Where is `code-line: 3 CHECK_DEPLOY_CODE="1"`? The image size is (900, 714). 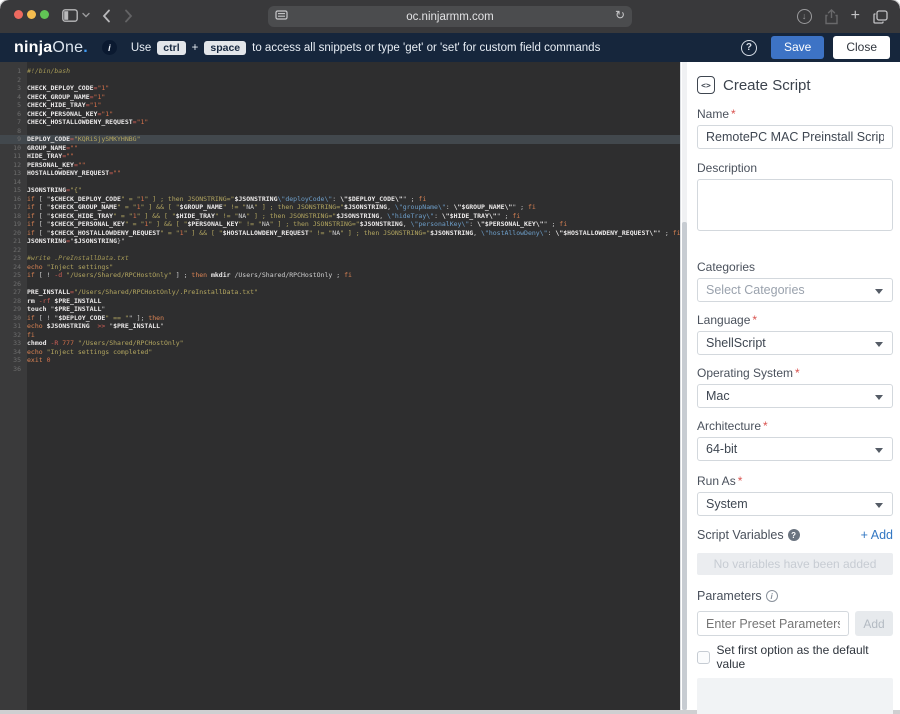
code-line: 3 CHECK_DEPLOY_CODE="1" is located at coordinates (340, 88).